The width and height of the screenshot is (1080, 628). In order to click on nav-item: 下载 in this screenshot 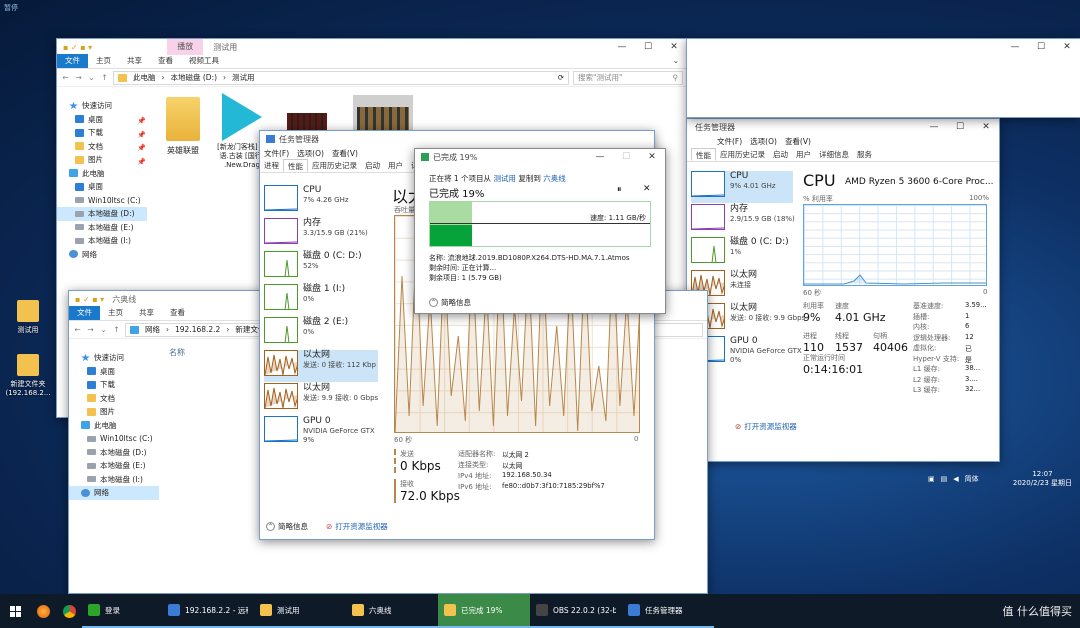, I will do `click(102, 133)`.